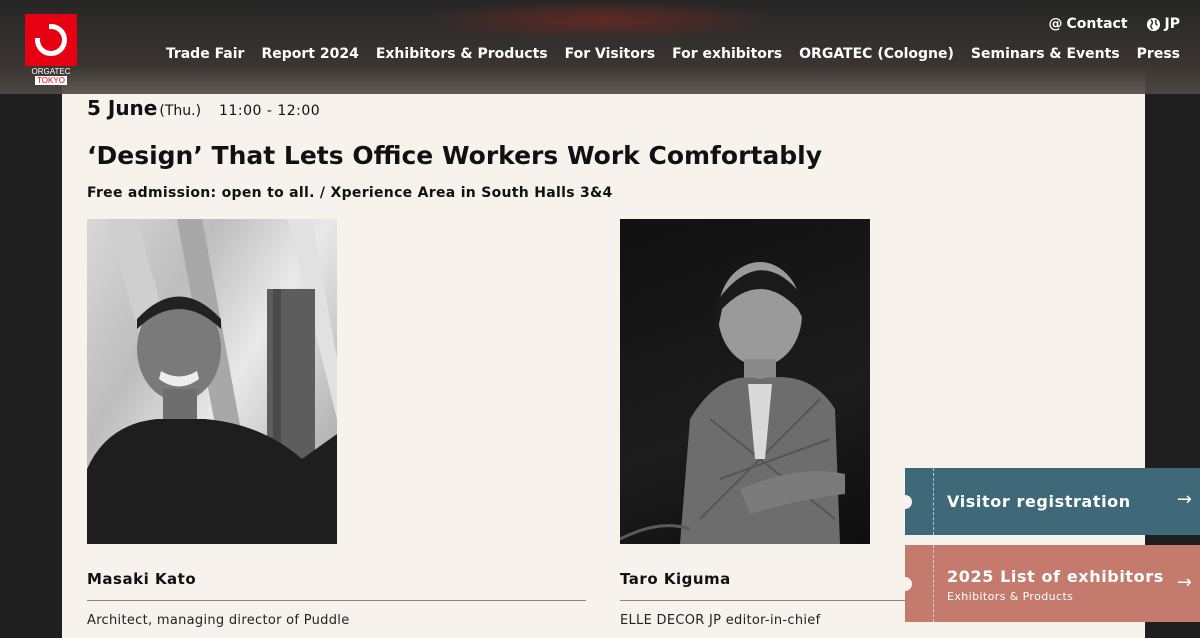 Image resolution: width=1200 pixels, height=638 pixels. What do you see at coordinates (1097, 24) in the screenshot?
I see `contact-label: Contact` at bounding box center [1097, 24].